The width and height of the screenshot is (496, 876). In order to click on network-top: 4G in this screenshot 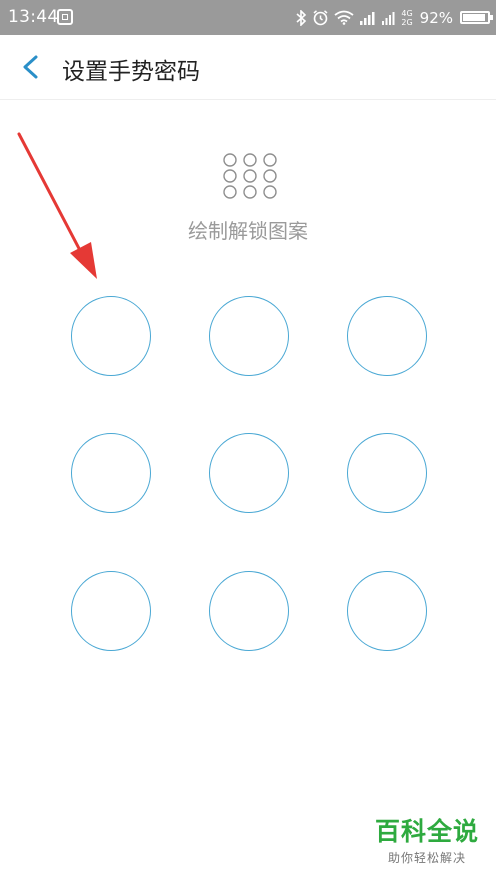, I will do `click(407, 13)`.